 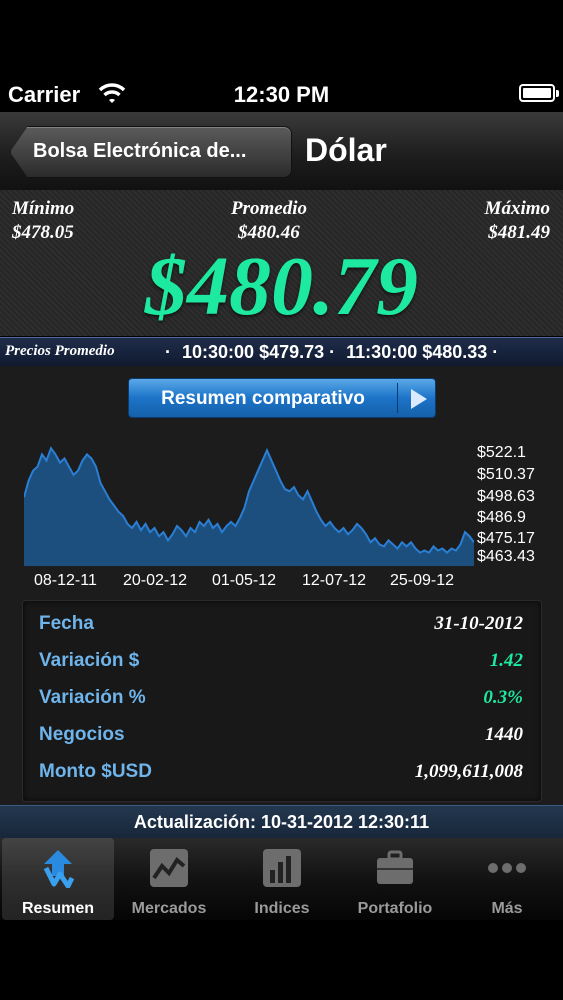 What do you see at coordinates (281, 822) in the screenshot?
I see `update-timestamp: Actualización: 10-31-2012 12:30:11` at bounding box center [281, 822].